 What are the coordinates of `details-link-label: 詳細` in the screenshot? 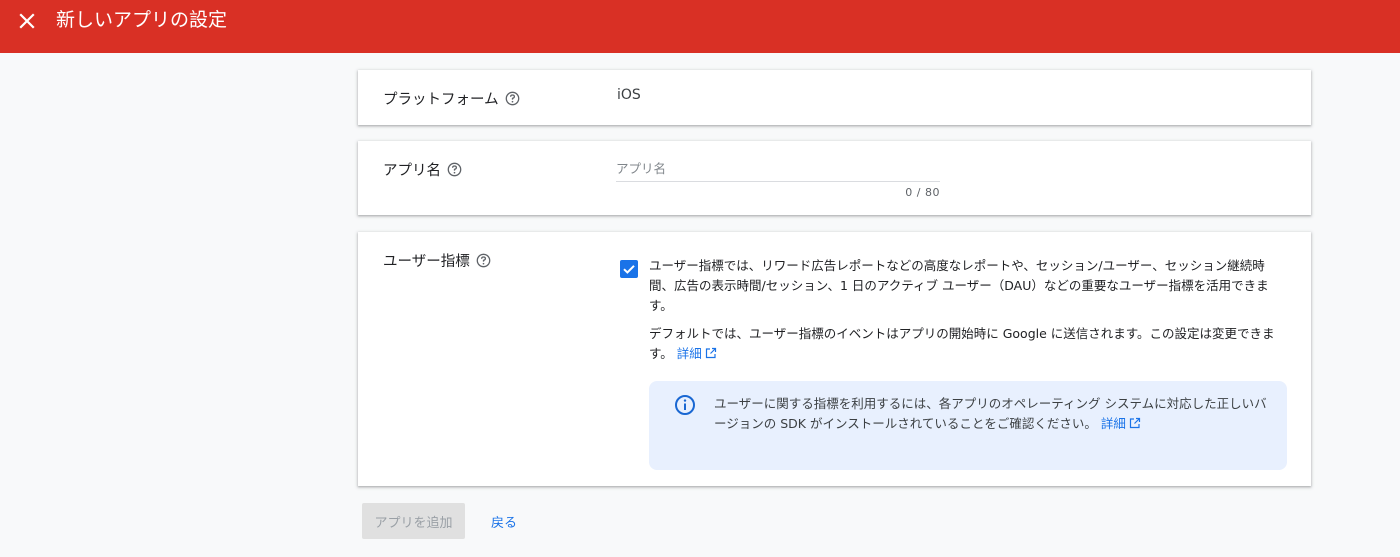 It's located at (689, 353).